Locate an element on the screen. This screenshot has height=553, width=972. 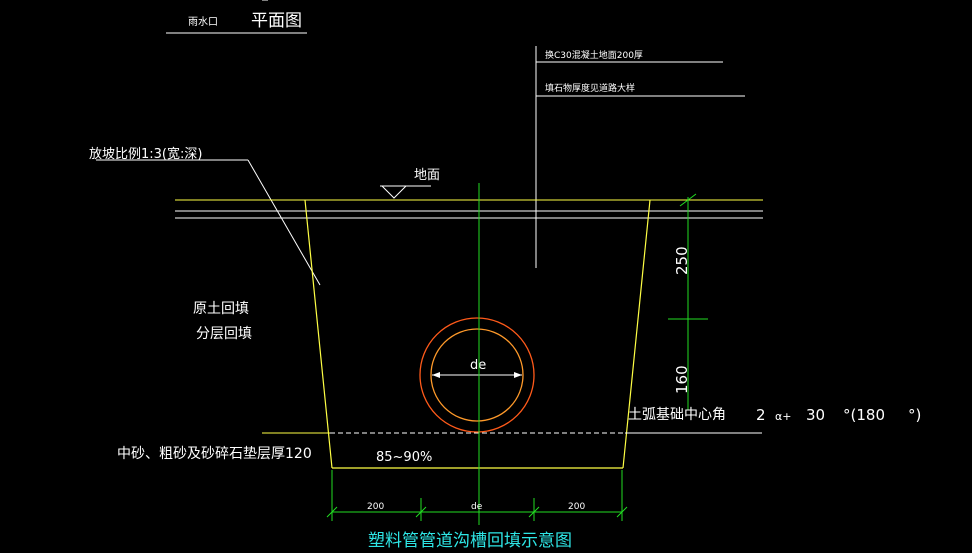
note-stone: 填石物厚度见道路大样 is located at coordinates (590, 88).